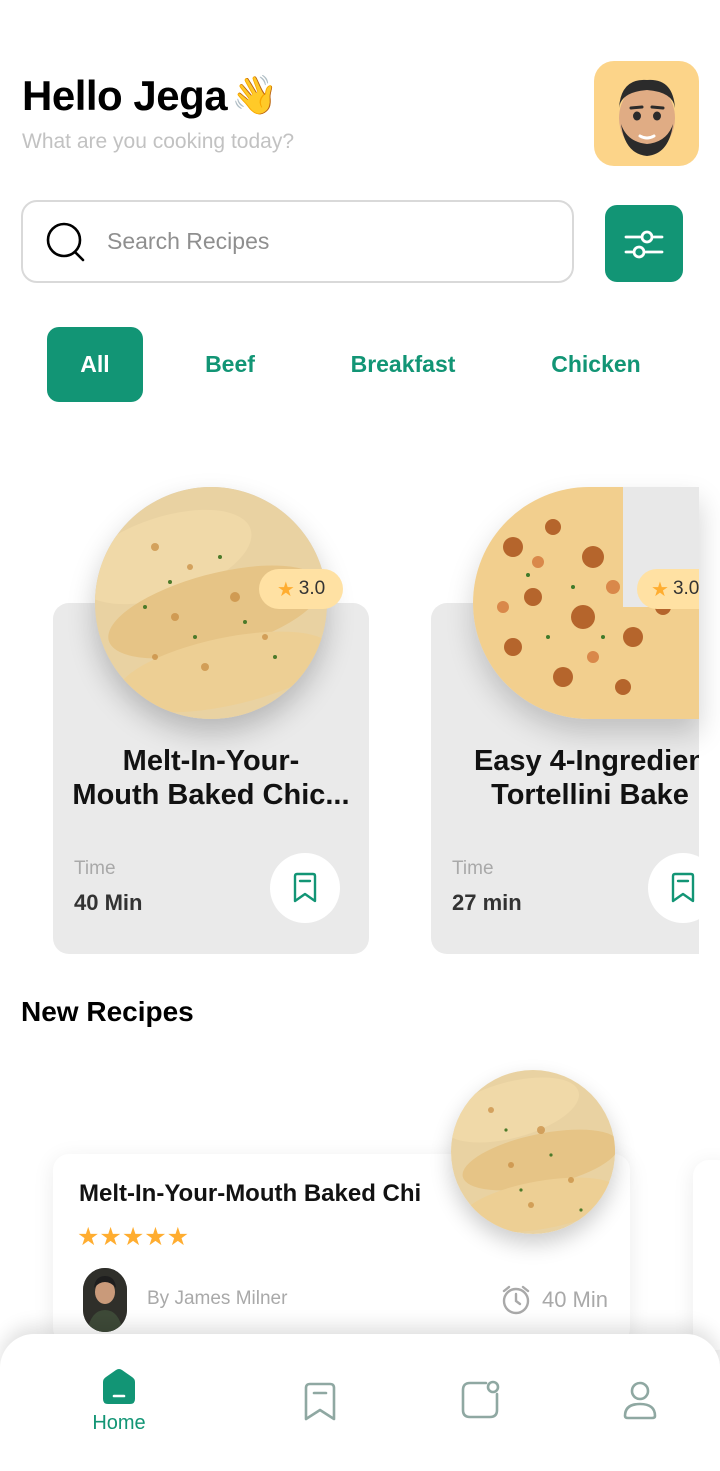 This screenshot has height=1471, width=720. What do you see at coordinates (586, 778) in the screenshot?
I see `recipe-title: Easy 4-Ingredien Tortellini Bake` at bounding box center [586, 778].